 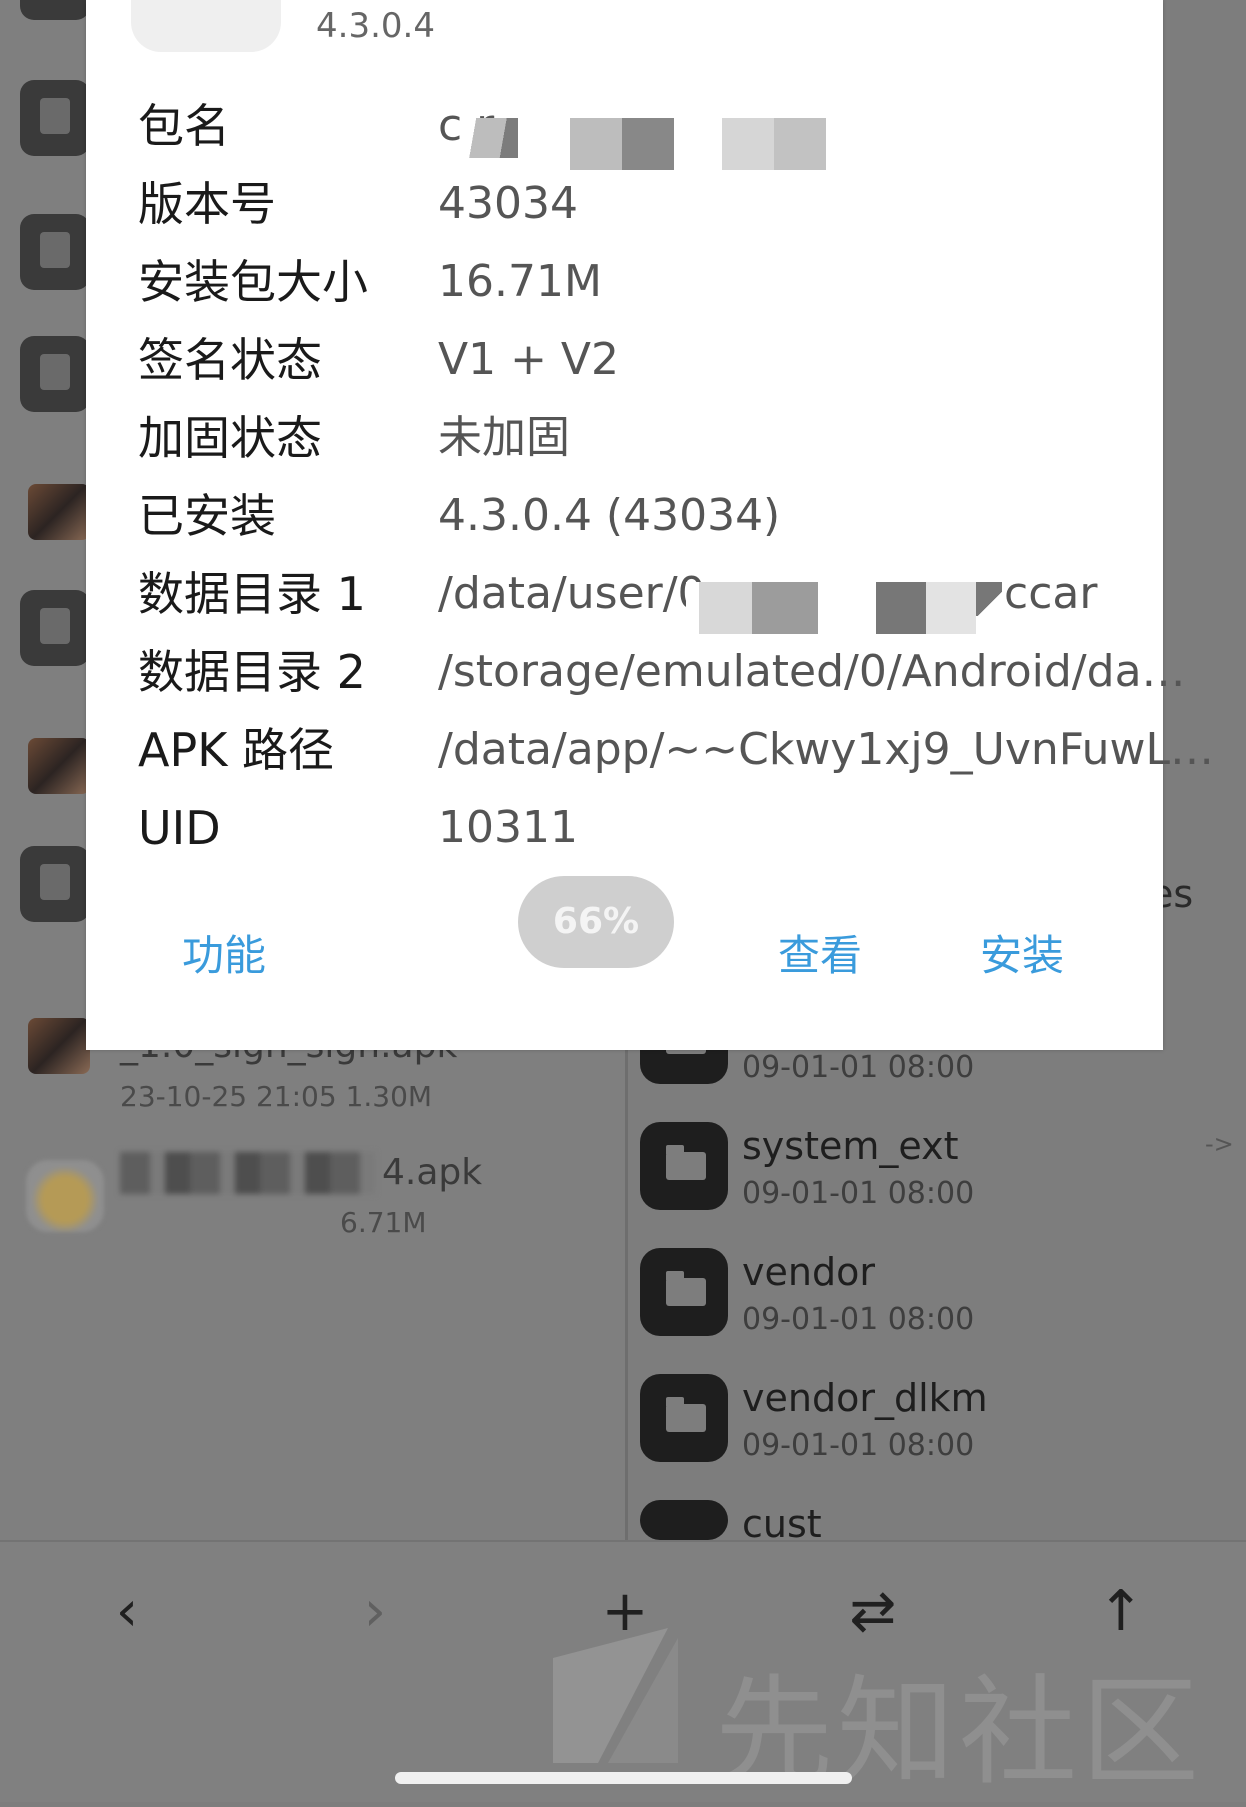 What do you see at coordinates (609, 516) in the screenshot?
I see `value-installed: 4.3.0.4 (43034)` at bounding box center [609, 516].